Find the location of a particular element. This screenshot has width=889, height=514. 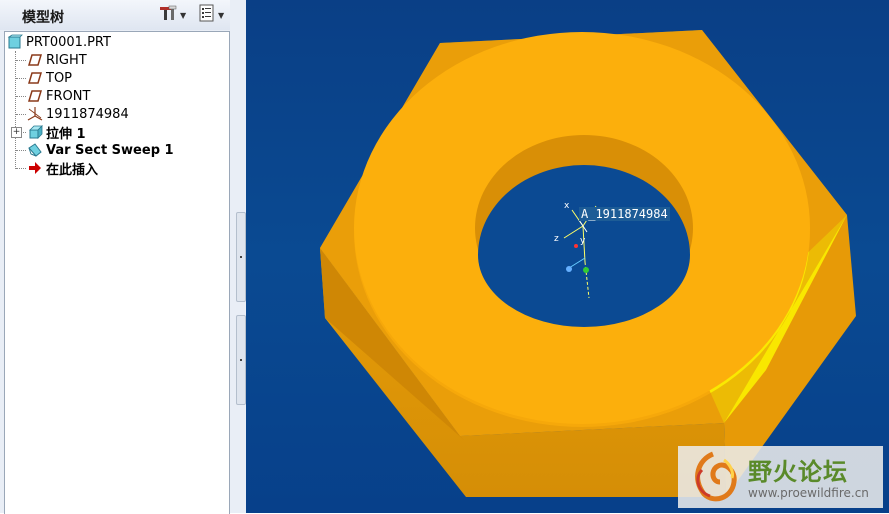

panel-title: 模型树 is located at coordinates (43, 18).